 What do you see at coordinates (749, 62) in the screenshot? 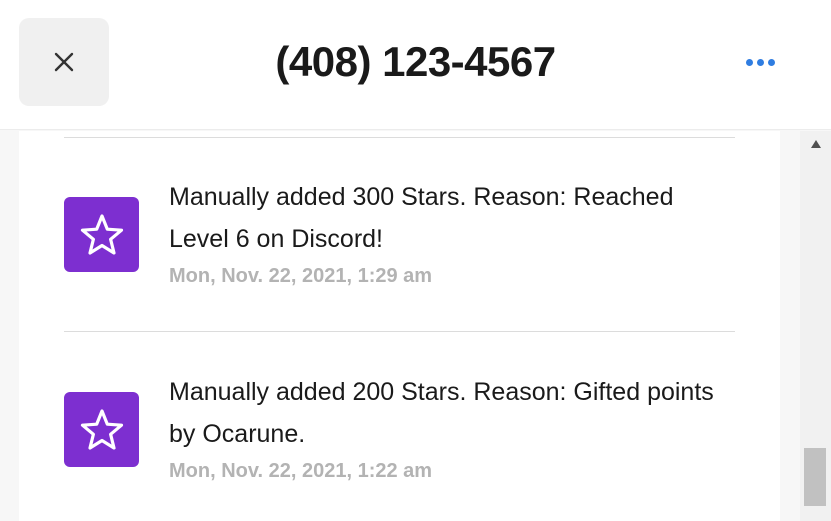
I see `more-horizontal-icon` at bounding box center [749, 62].